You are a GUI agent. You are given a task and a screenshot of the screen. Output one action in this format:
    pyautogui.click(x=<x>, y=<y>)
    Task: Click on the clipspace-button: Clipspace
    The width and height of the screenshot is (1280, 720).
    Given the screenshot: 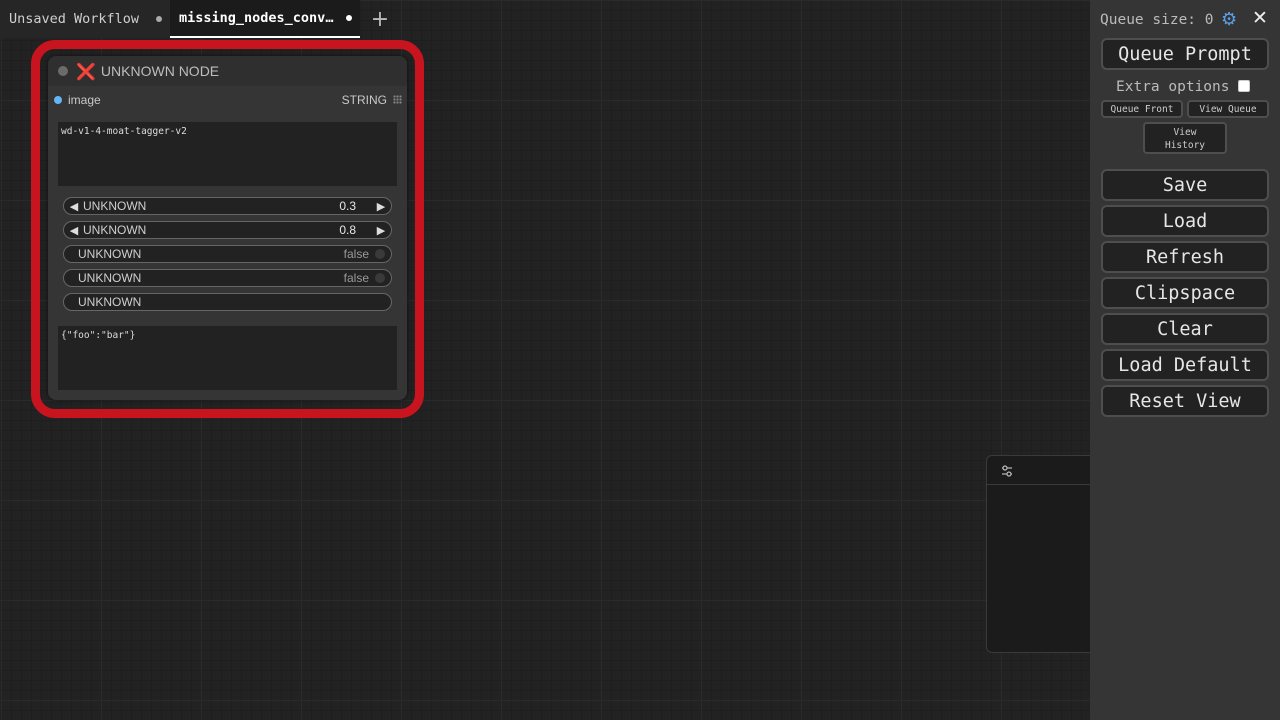 What is the action you would take?
    pyautogui.click(x=1185, y=293)
    